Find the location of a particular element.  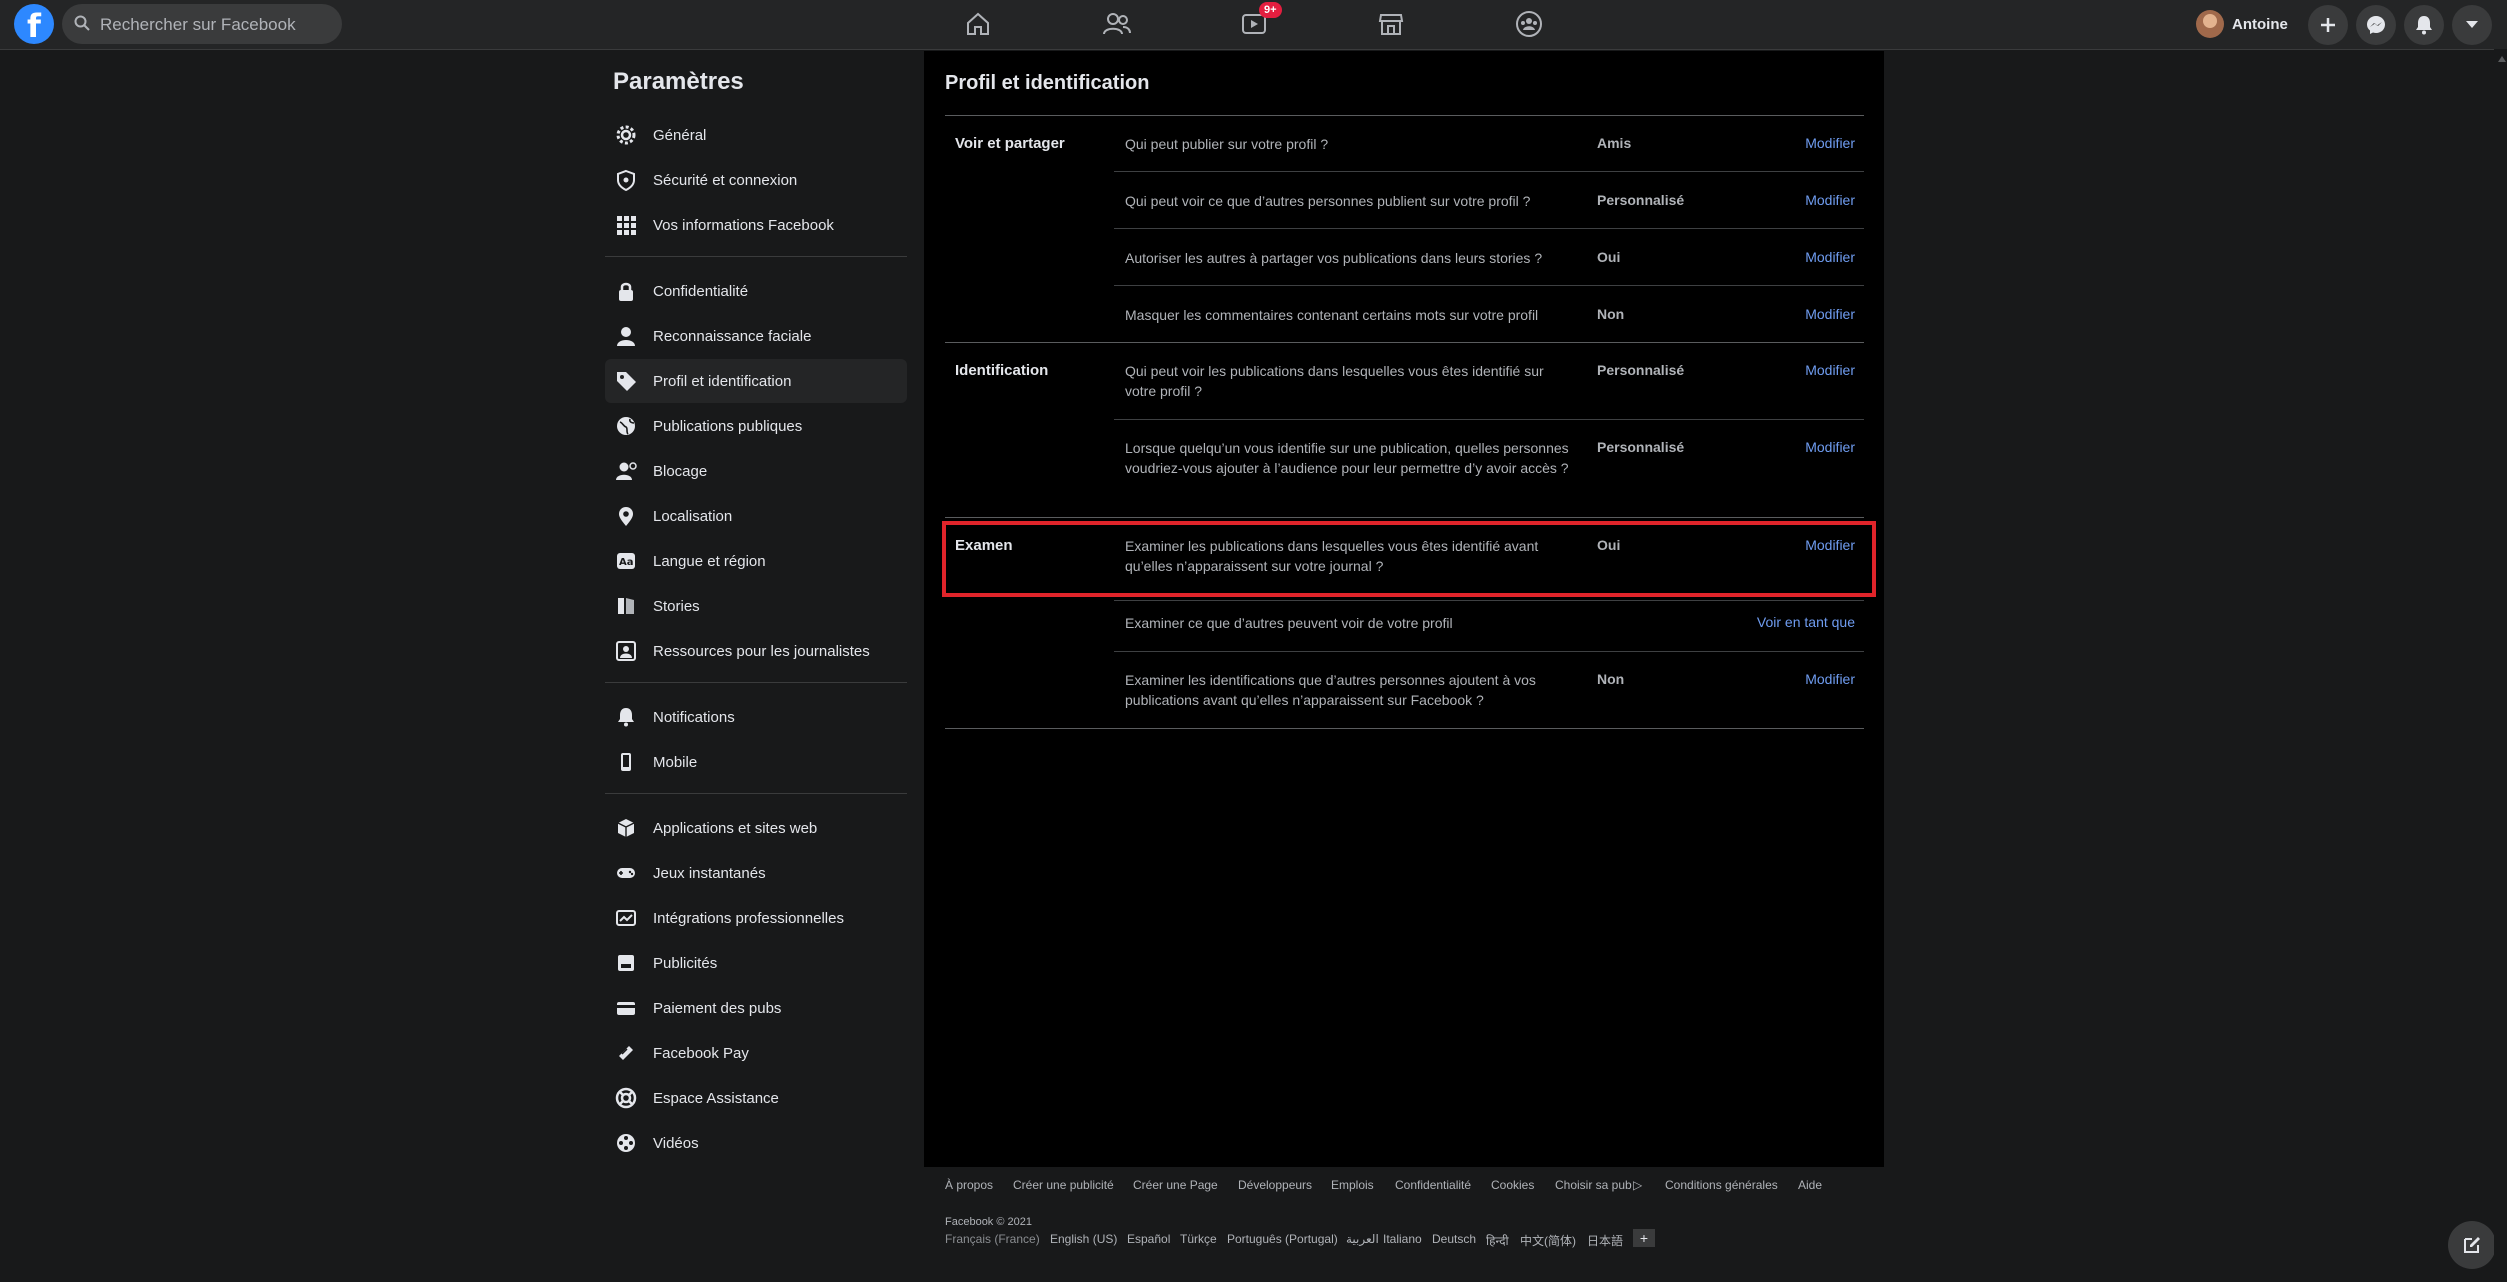

scroll-up-arrow-icon is located at coordinates (2502, 59).